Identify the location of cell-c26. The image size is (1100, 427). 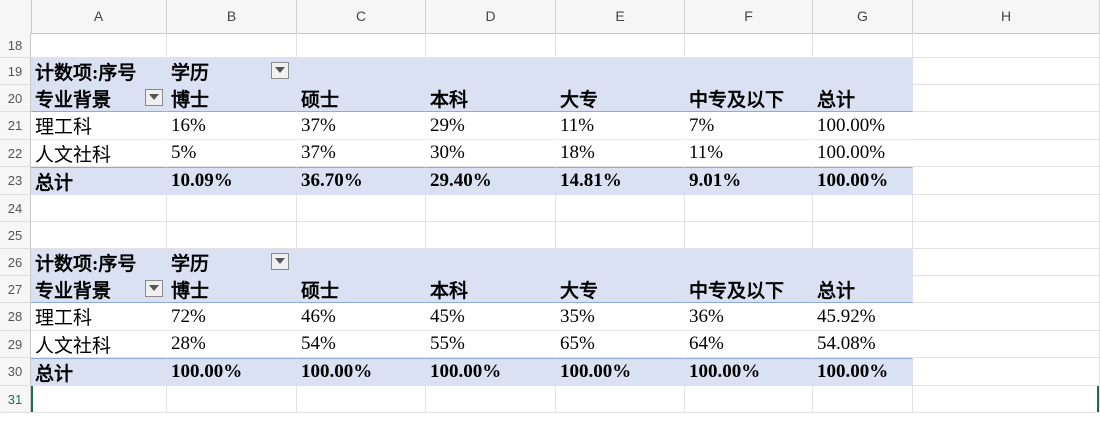
(361, 262).